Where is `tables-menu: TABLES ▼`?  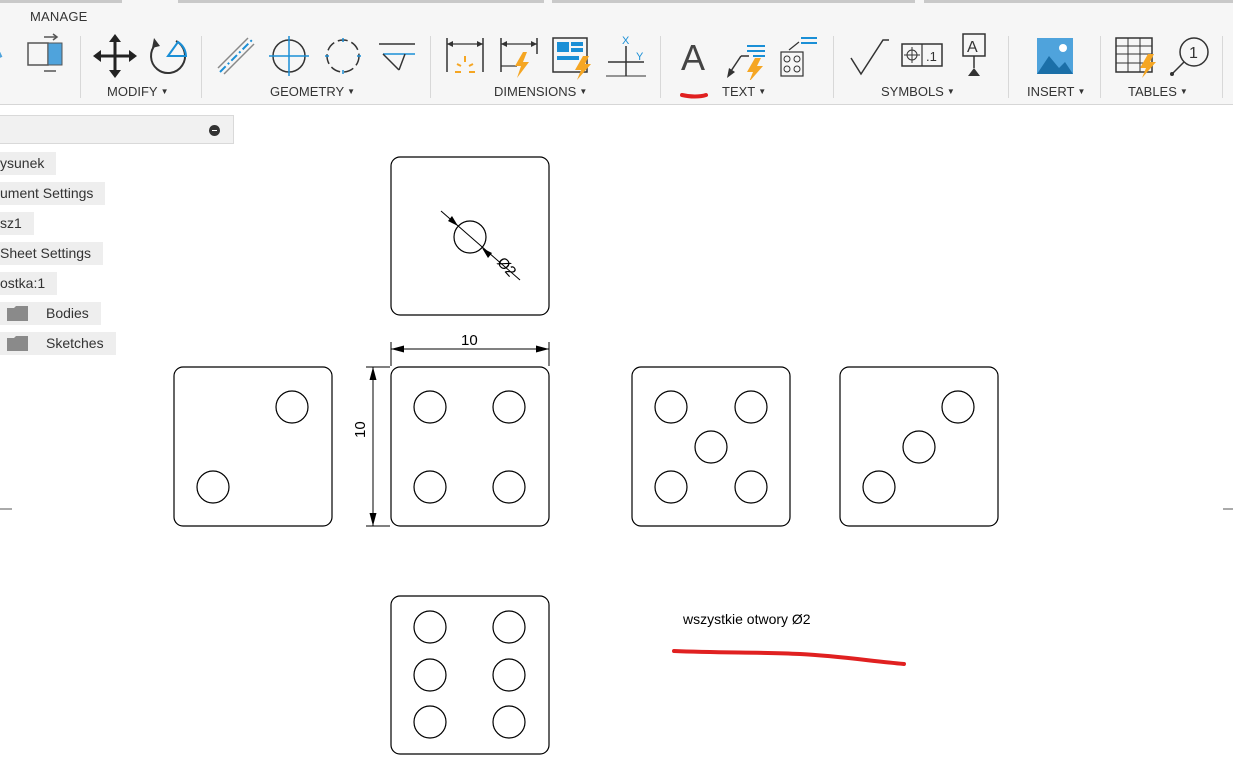
tables-menu: TABLES ▼ is located at coordinates (1158, 91).